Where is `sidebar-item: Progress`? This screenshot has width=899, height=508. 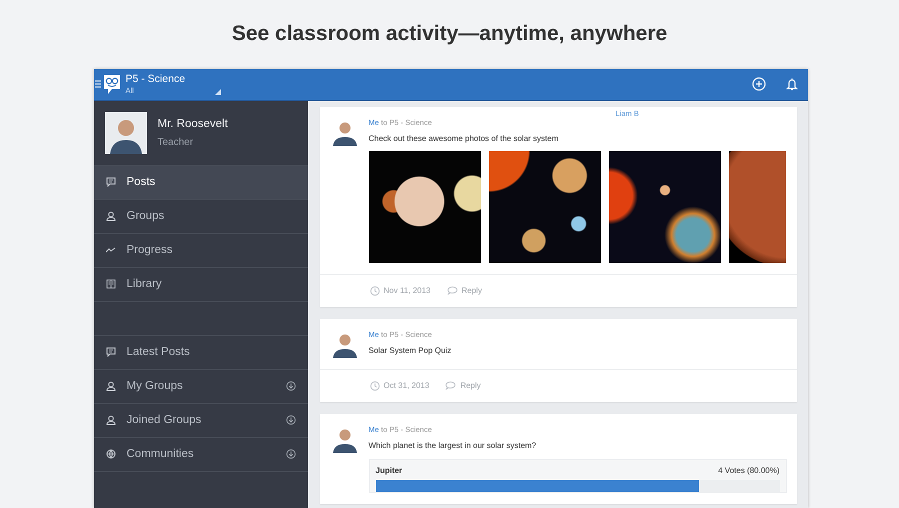
sidebar-item: Progress is located at coordinates (201, 251).